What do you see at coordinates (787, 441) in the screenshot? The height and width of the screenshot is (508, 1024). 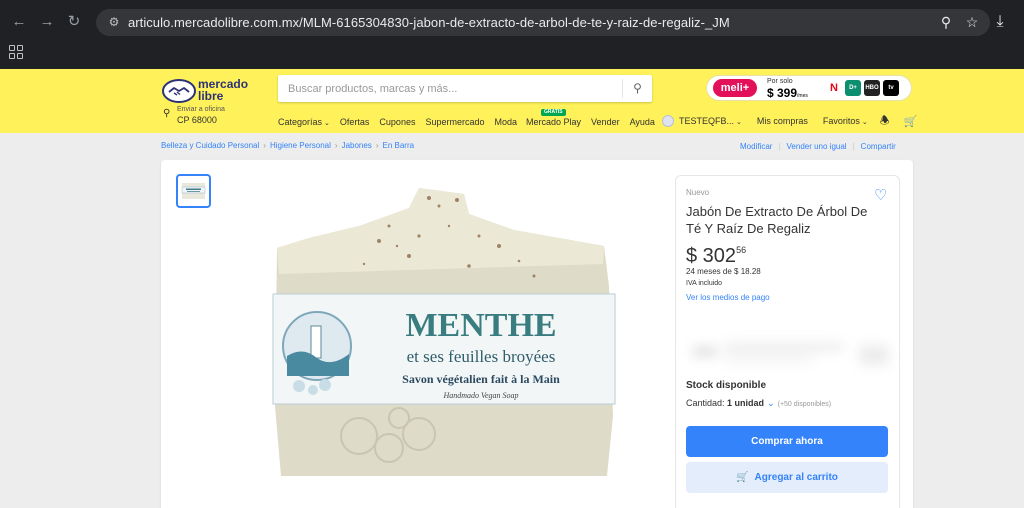 I see `buy-now-button: Comprar ahora` at bounding box center [787, 441].